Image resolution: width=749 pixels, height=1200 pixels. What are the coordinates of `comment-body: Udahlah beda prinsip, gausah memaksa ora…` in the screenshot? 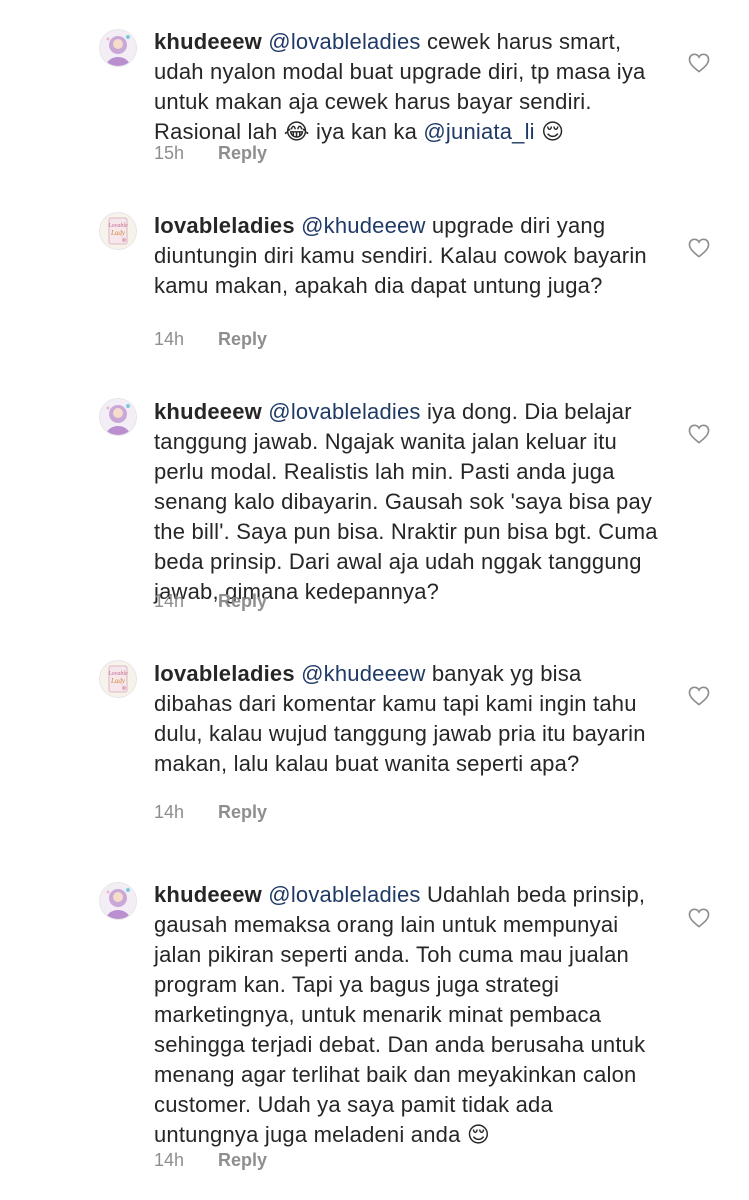 It's located at (400, 1014).